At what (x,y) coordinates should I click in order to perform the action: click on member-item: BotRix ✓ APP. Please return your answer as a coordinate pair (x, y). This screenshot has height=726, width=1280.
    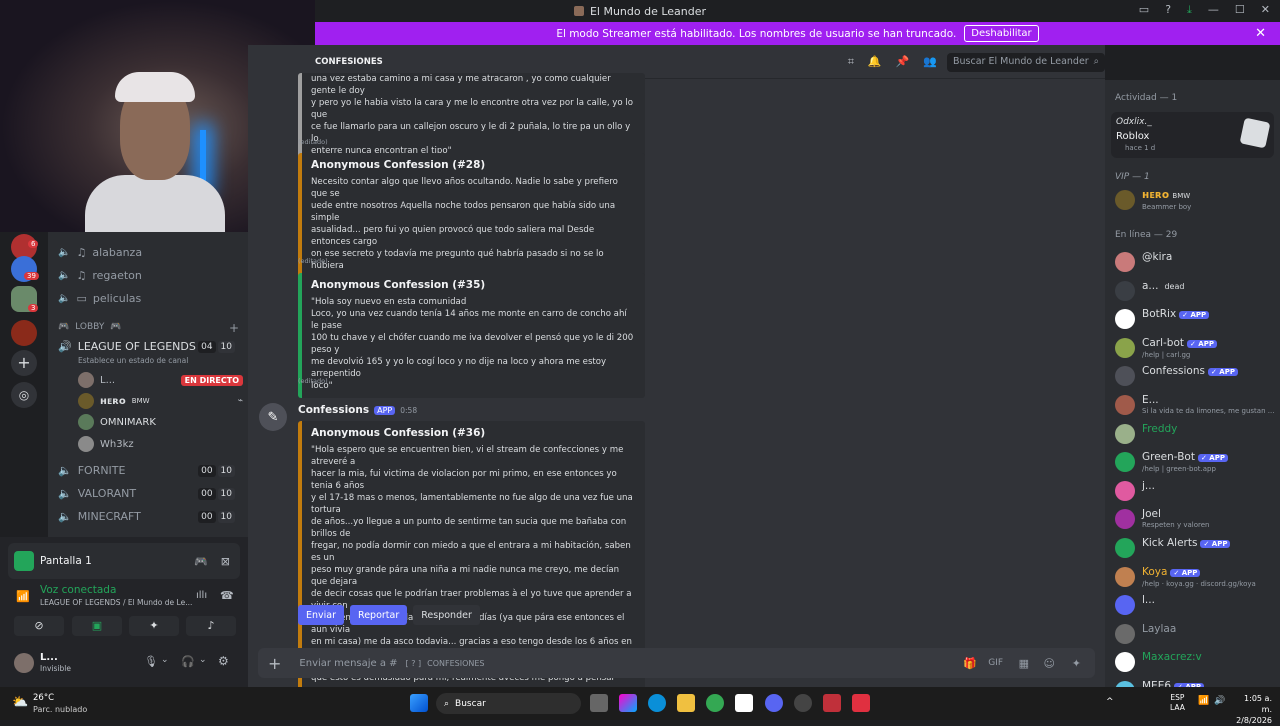
    Looking at the image, I should click on (1195, 319).